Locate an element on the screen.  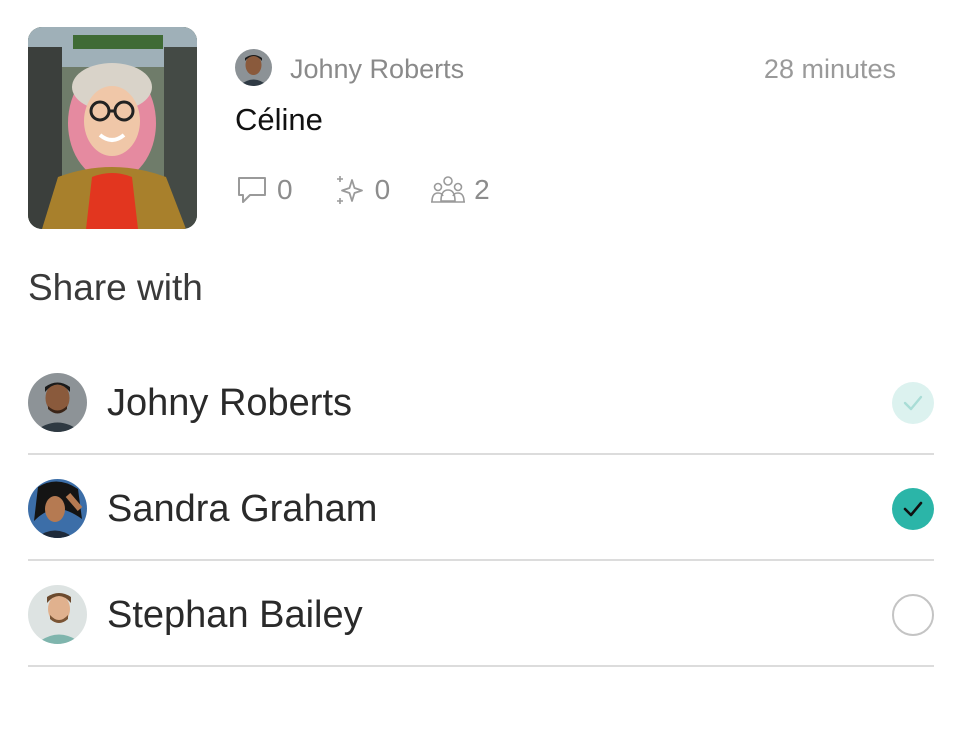
highlights-stat: 0 is located at coordinates (362, 190).